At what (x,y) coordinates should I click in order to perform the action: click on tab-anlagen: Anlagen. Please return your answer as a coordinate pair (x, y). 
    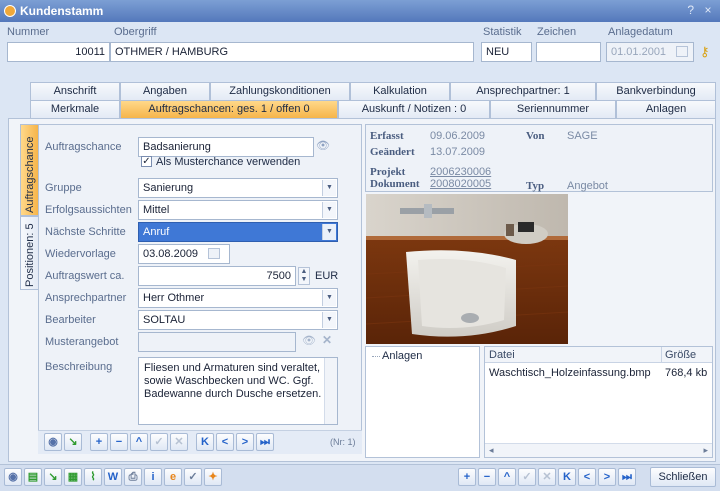
    Looking at the image, I should click on (666, 109).